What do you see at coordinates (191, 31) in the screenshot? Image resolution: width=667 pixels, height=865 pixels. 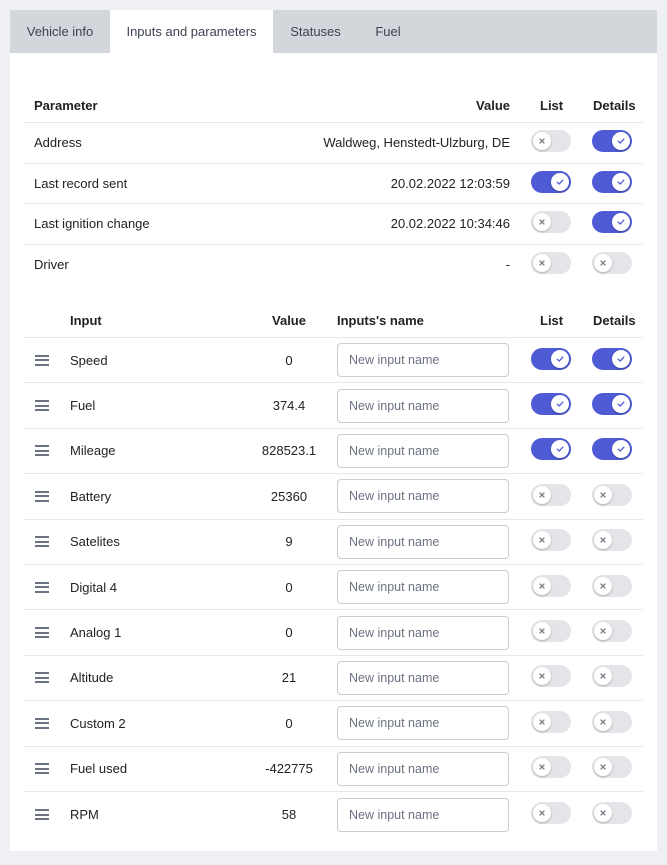 I see `tab-inputs-and-parameters: Inputs and parameters` at bounding box center [191, 31].